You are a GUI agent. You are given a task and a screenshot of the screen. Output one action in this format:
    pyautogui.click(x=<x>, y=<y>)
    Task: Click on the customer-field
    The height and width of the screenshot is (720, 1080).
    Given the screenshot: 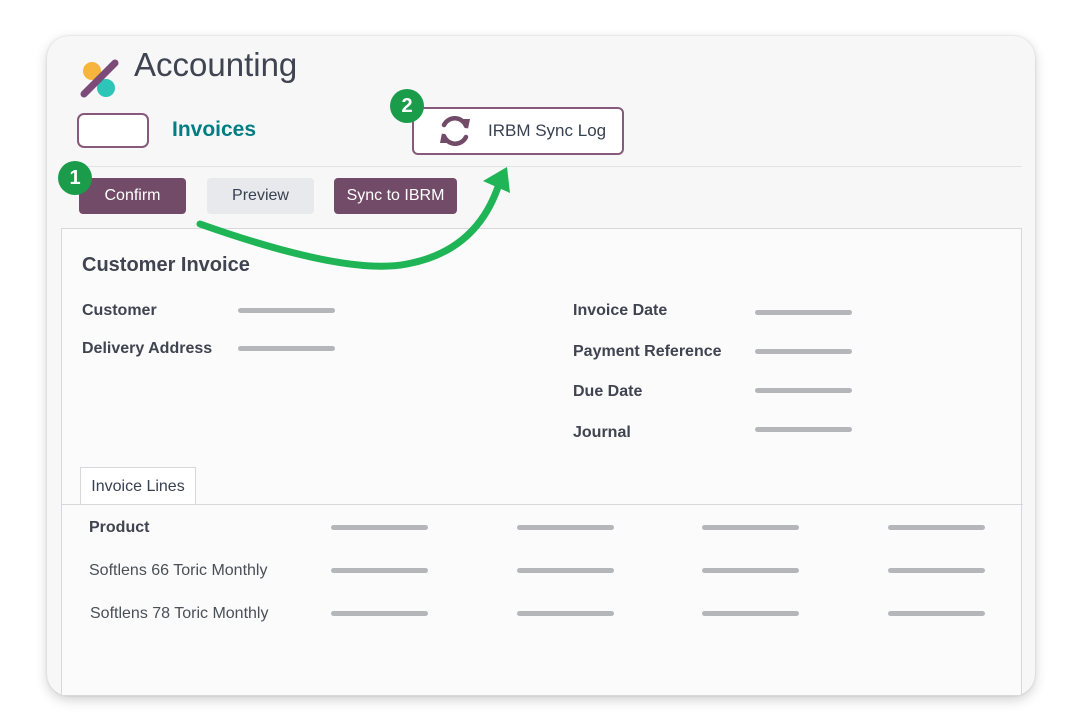 What is the action you would take?
    pyautogui.click(x=286, y=310)
    